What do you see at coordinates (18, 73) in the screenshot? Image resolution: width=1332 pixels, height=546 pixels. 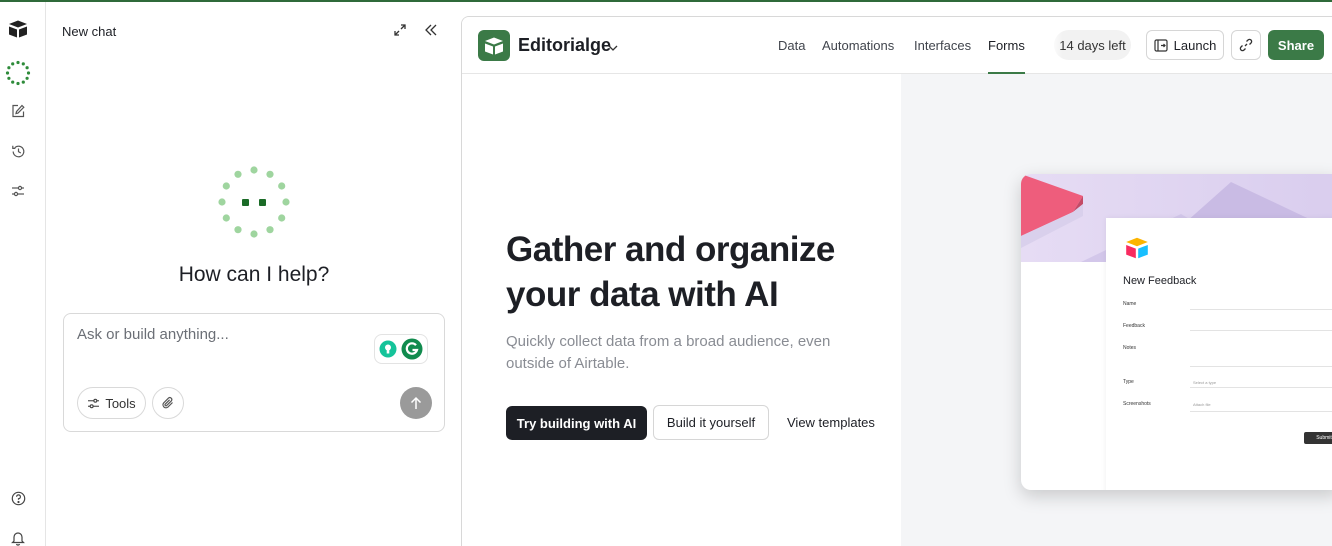 I see `omni-ai-icon` at bounding box center [18, 73].